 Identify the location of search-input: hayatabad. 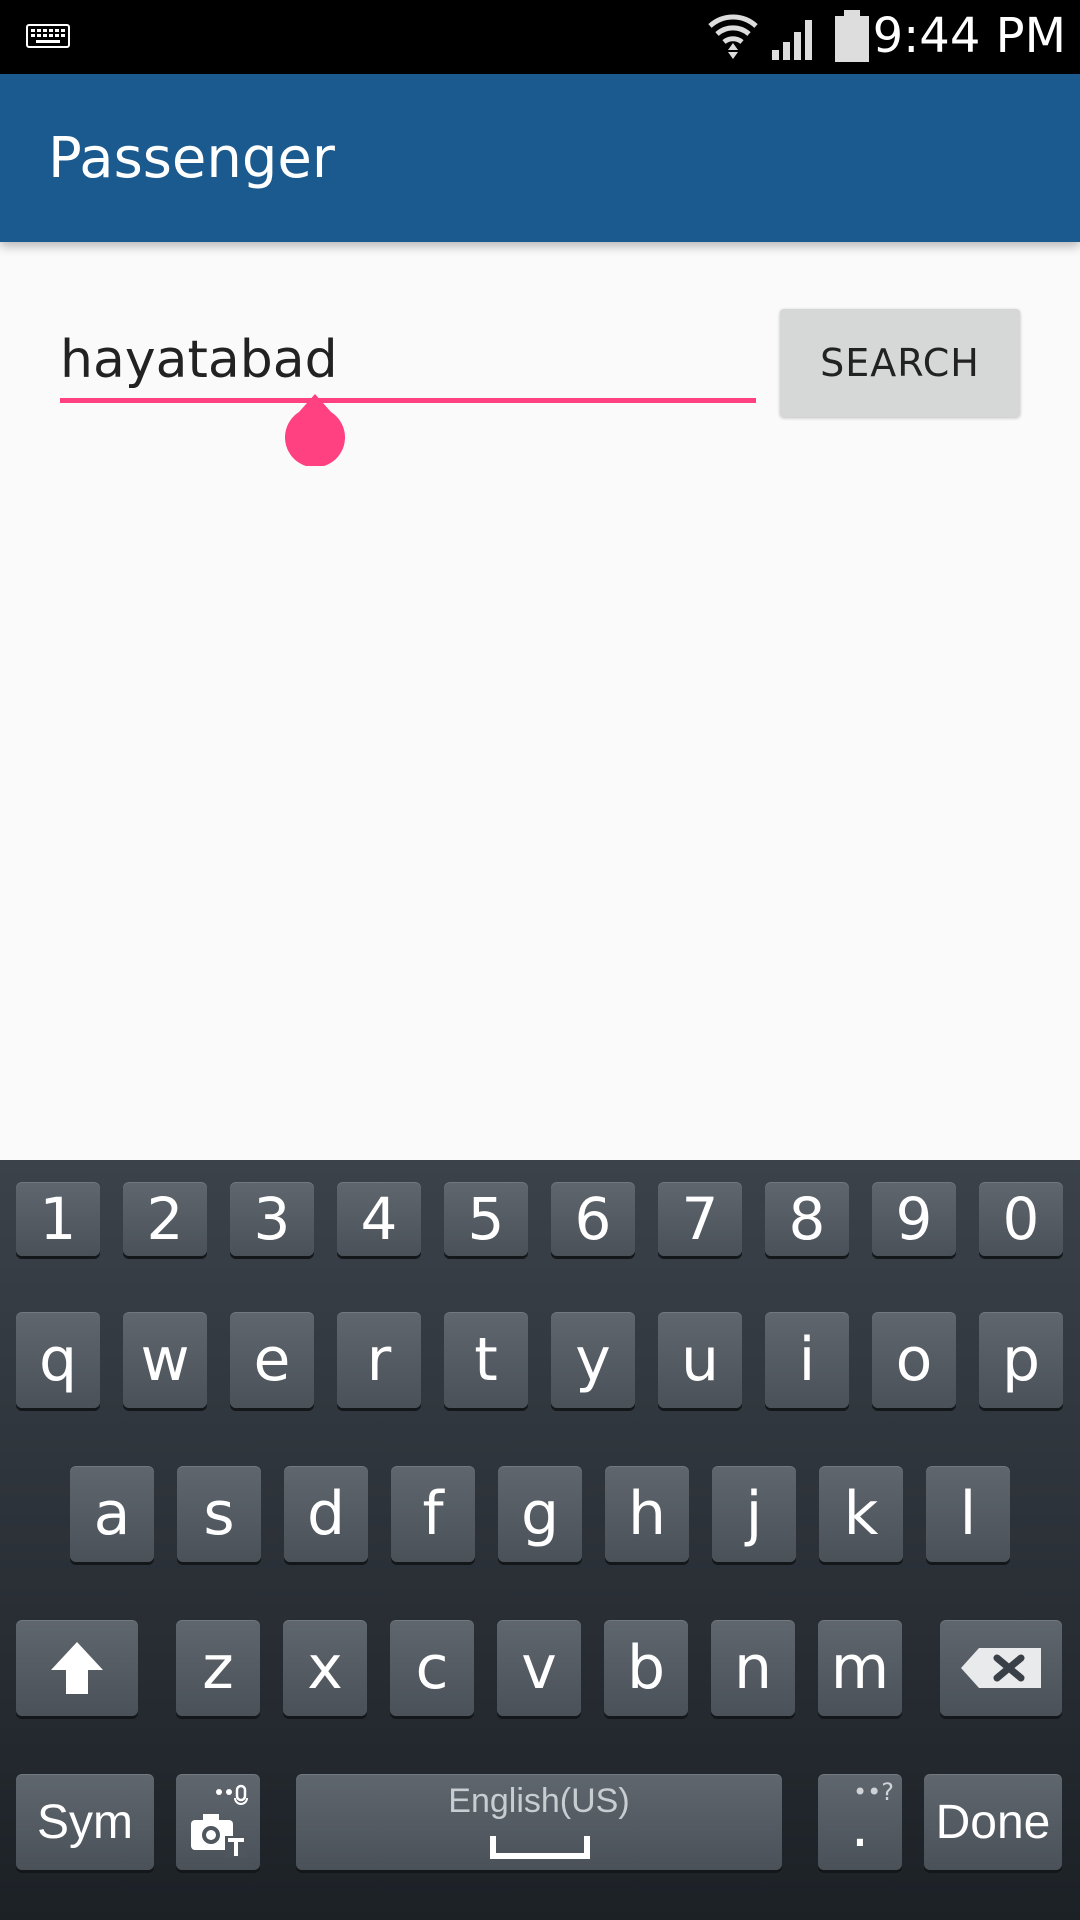
(405, 360).